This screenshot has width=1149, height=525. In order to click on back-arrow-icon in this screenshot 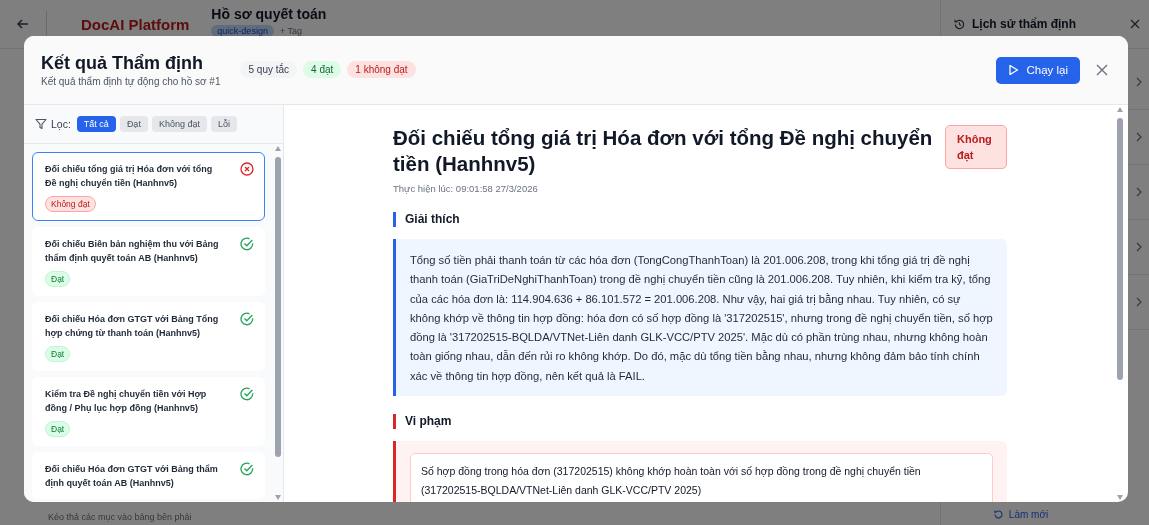, I will do `click(23, 24)`.